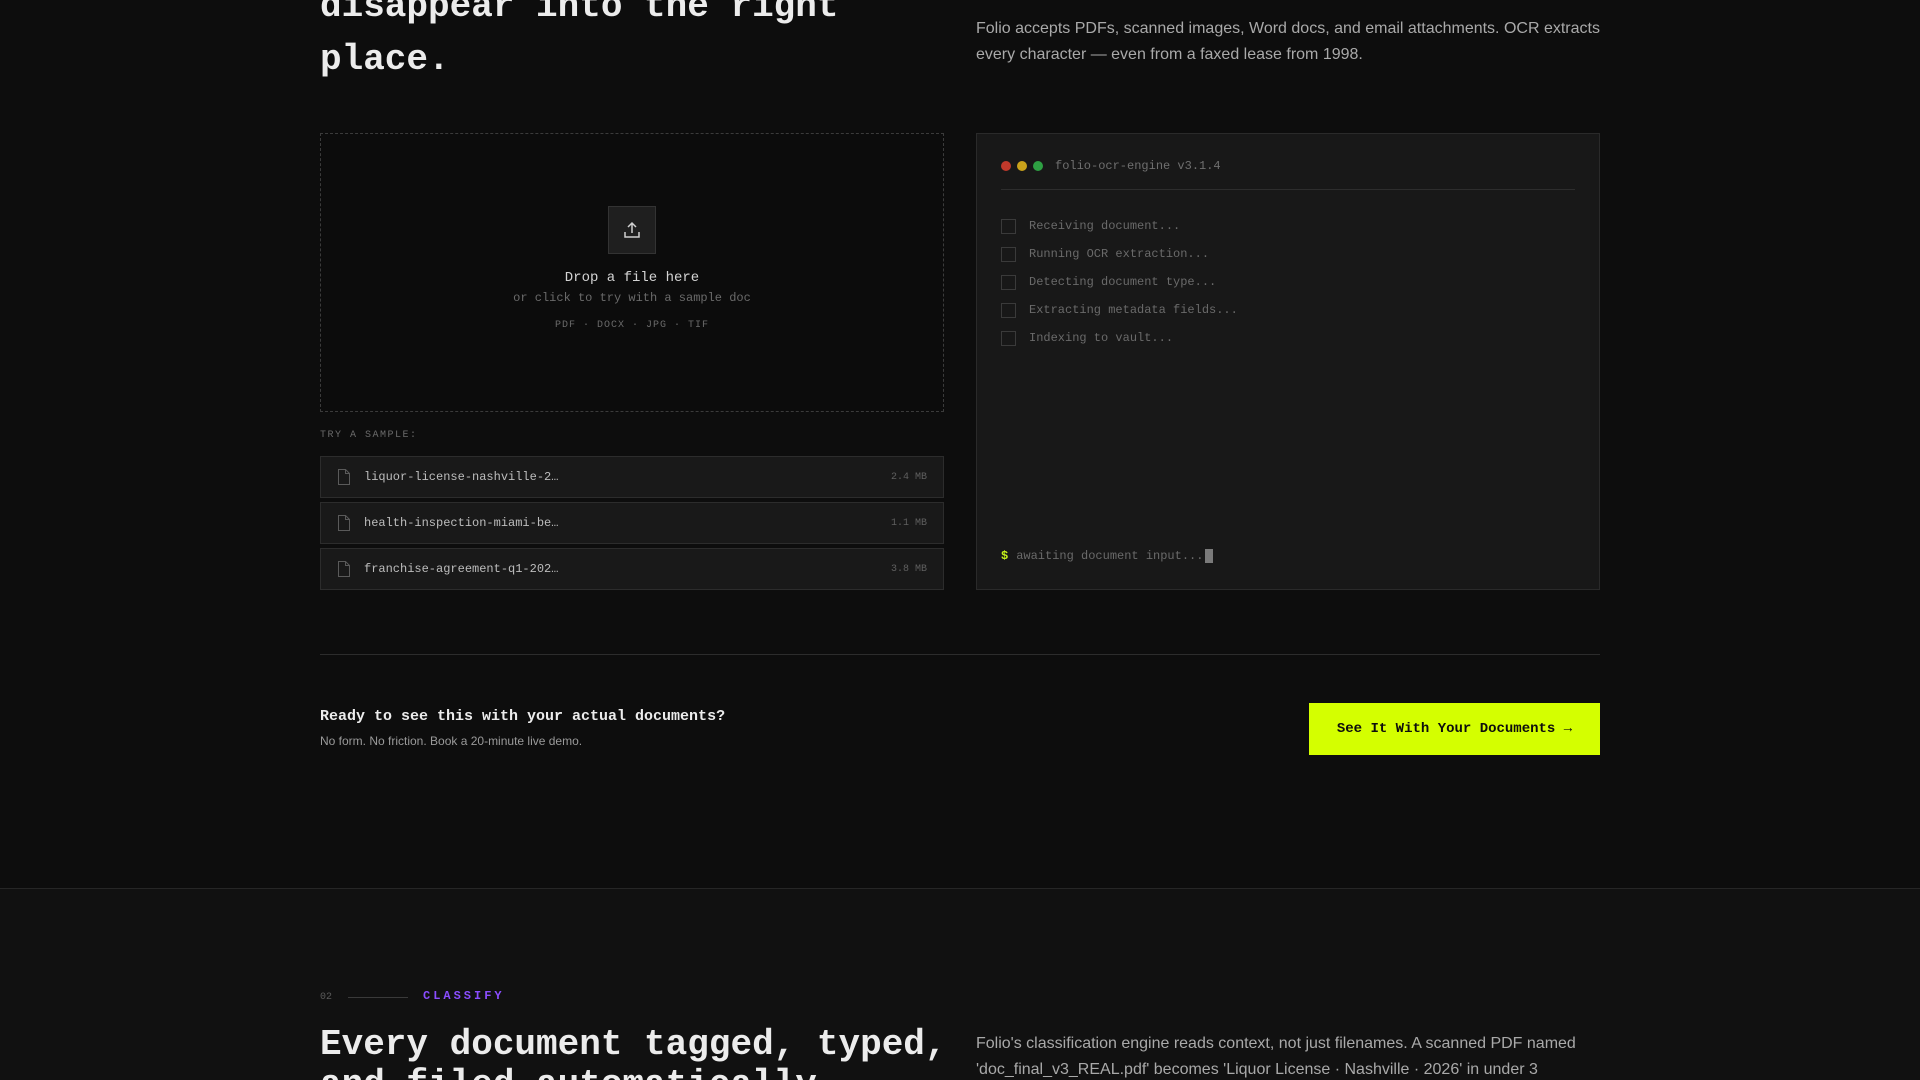 The width and height of the screenshot is (1920, 1080). I want to click on upload-icon, so click(632, 230).